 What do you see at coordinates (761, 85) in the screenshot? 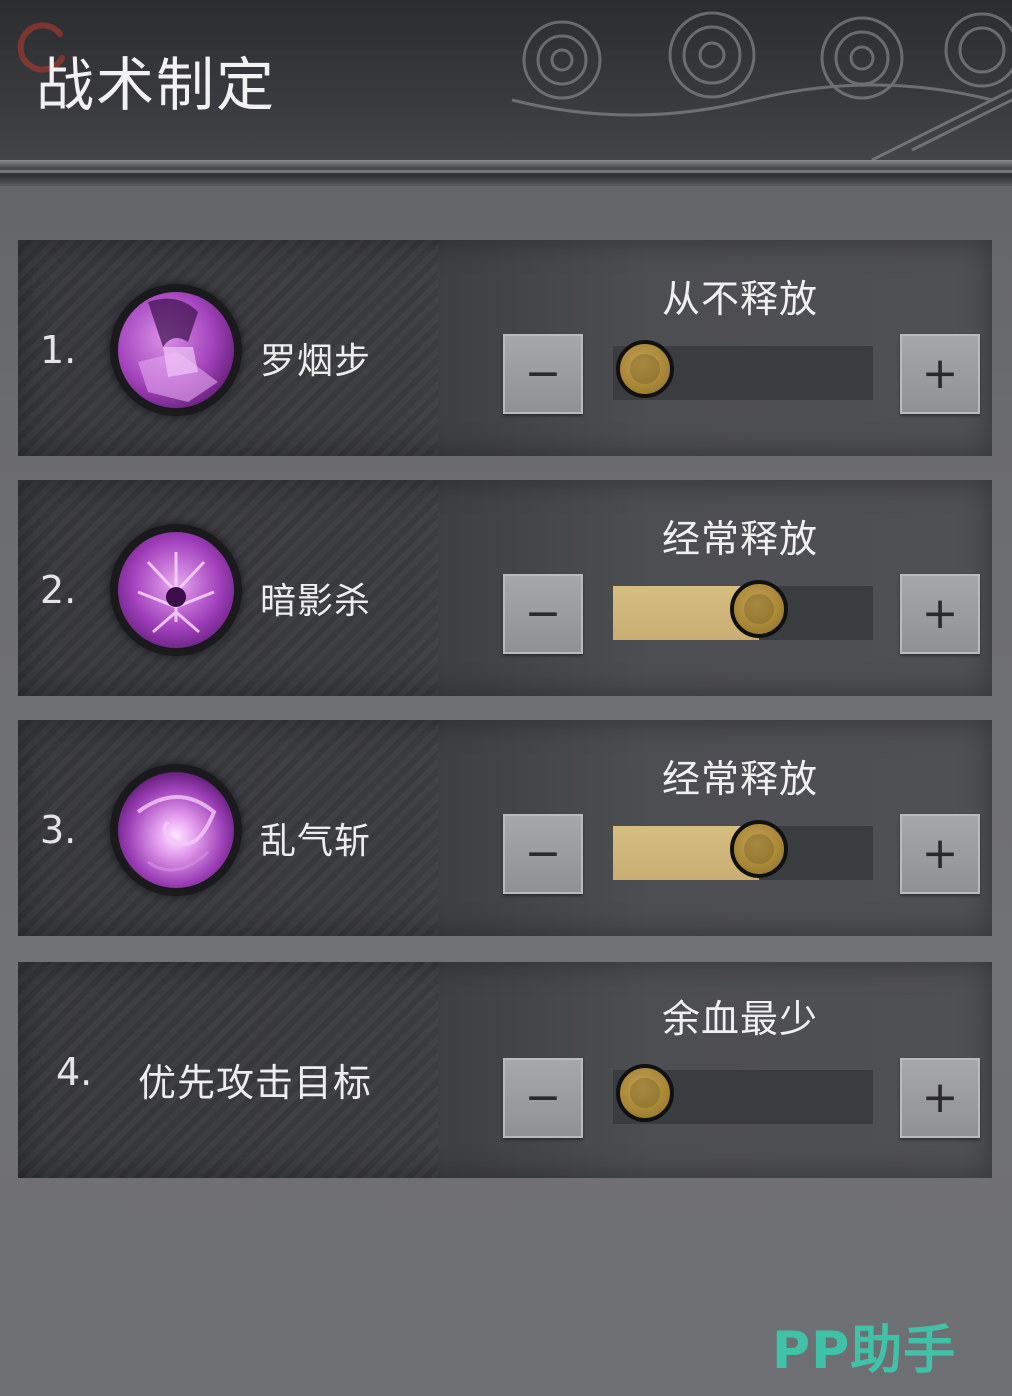
I see `cloud-ornament-icon` at bounding box center [761, 85].